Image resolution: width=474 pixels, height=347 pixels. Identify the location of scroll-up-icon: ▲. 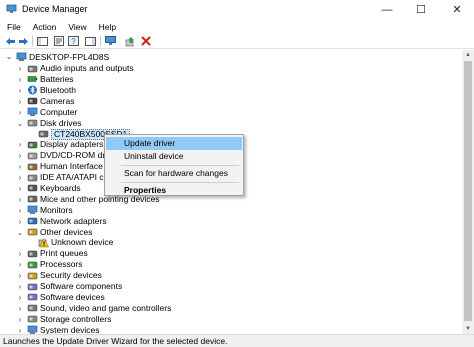
(468, 55).